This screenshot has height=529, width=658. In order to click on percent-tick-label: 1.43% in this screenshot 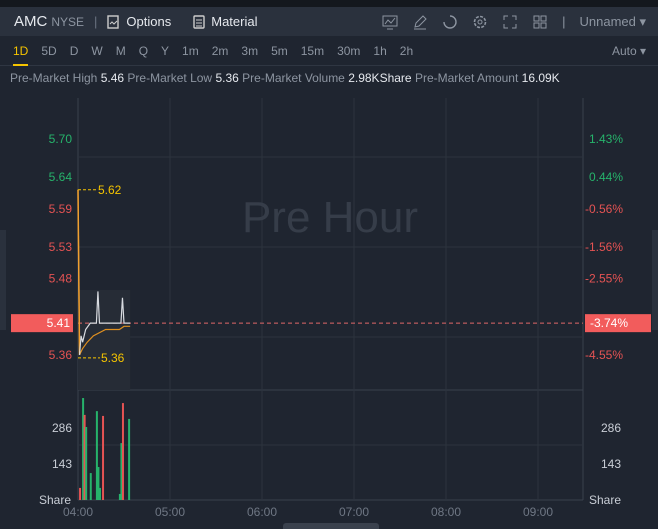, I will do `click(606, 139)`.